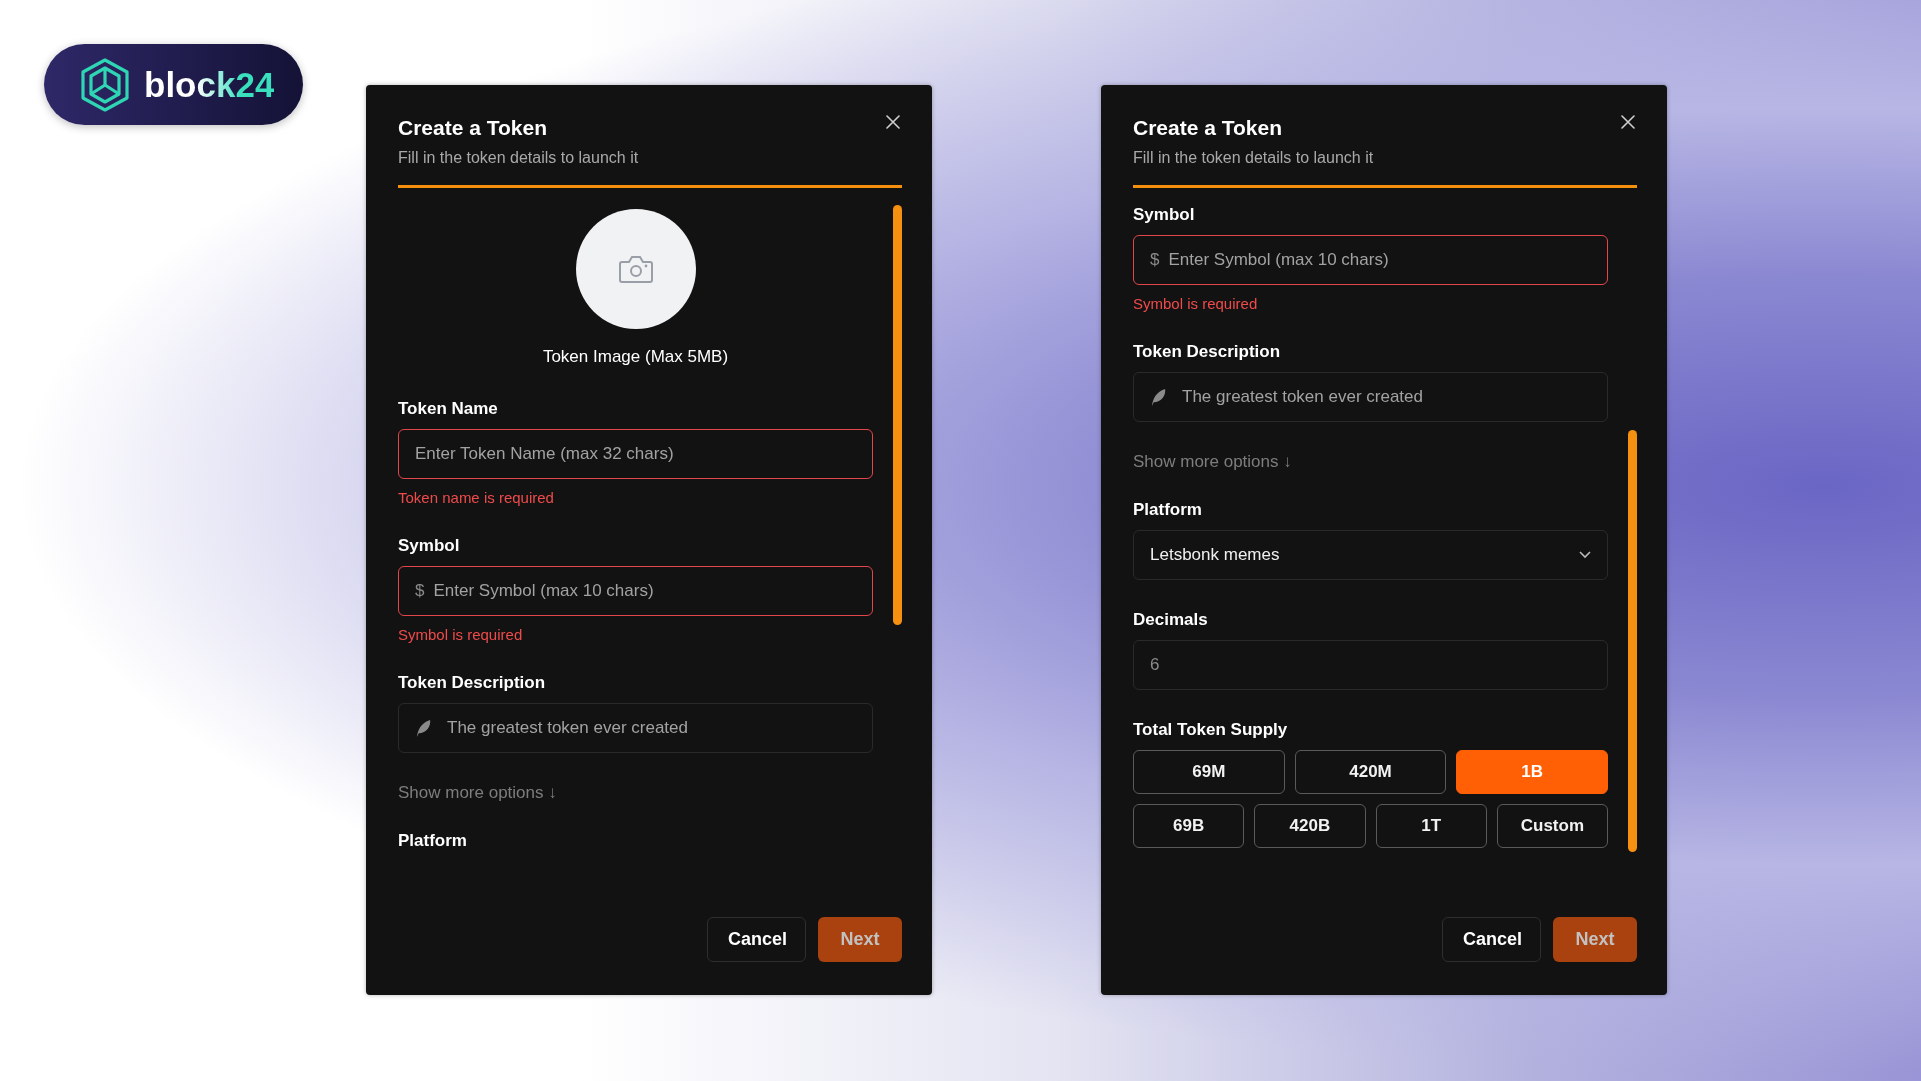 The image size is (1921, 1081). I want to click on field-label: Token Name, so click(448, 409).